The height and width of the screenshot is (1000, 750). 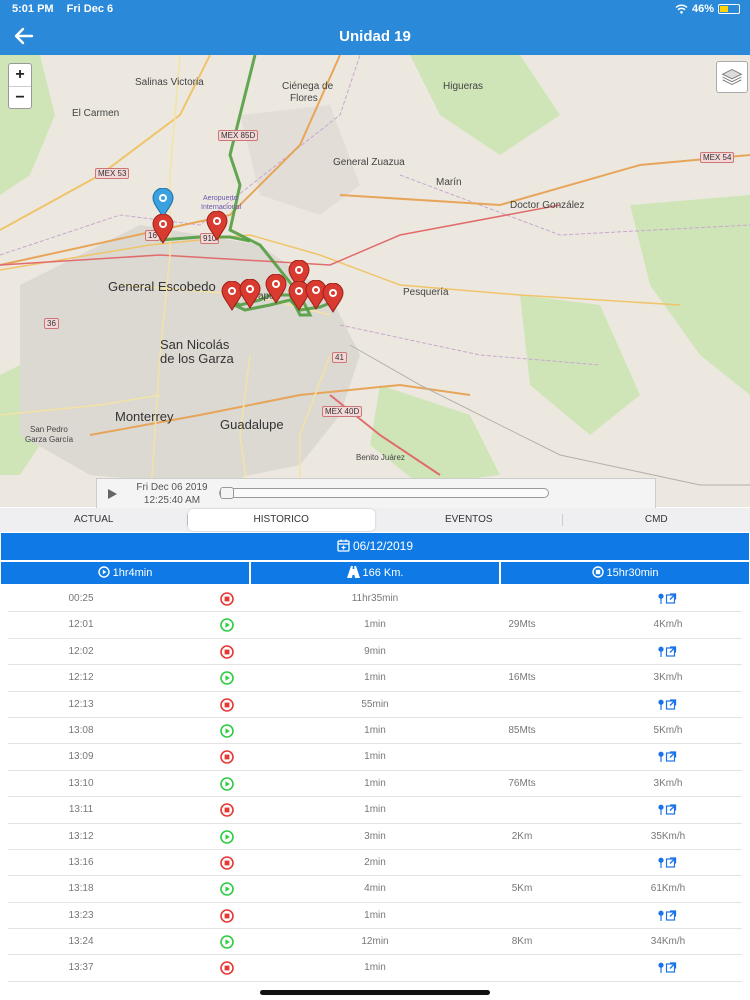 I want to click on row-duration: 4min, so click(x=375, y=889).